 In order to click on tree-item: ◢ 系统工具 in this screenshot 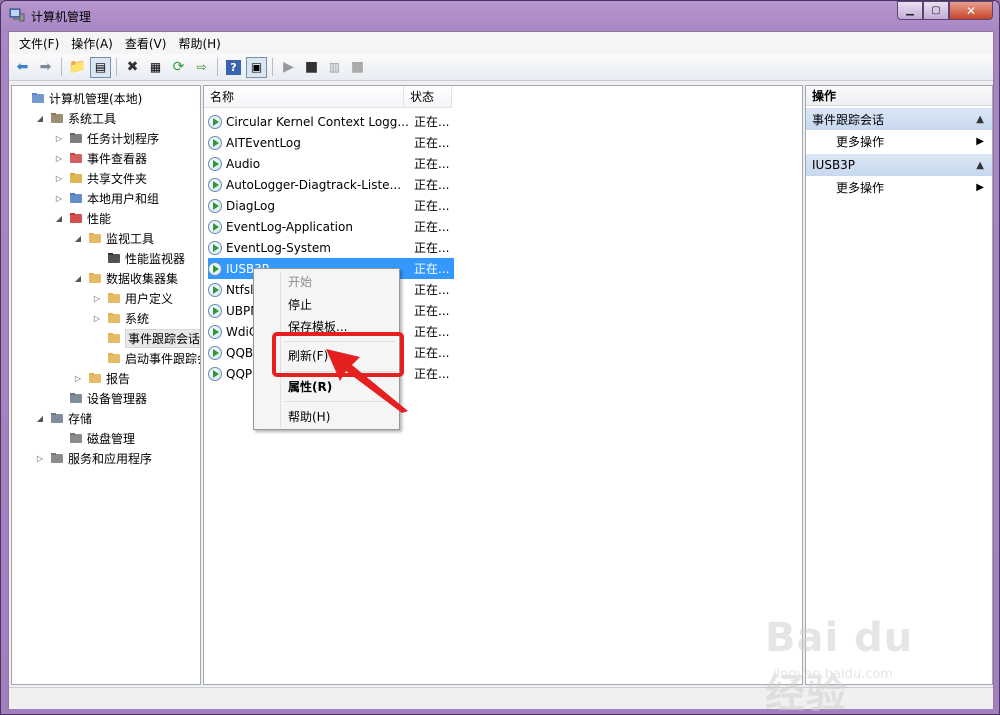, I will do `click(75, 118)`.